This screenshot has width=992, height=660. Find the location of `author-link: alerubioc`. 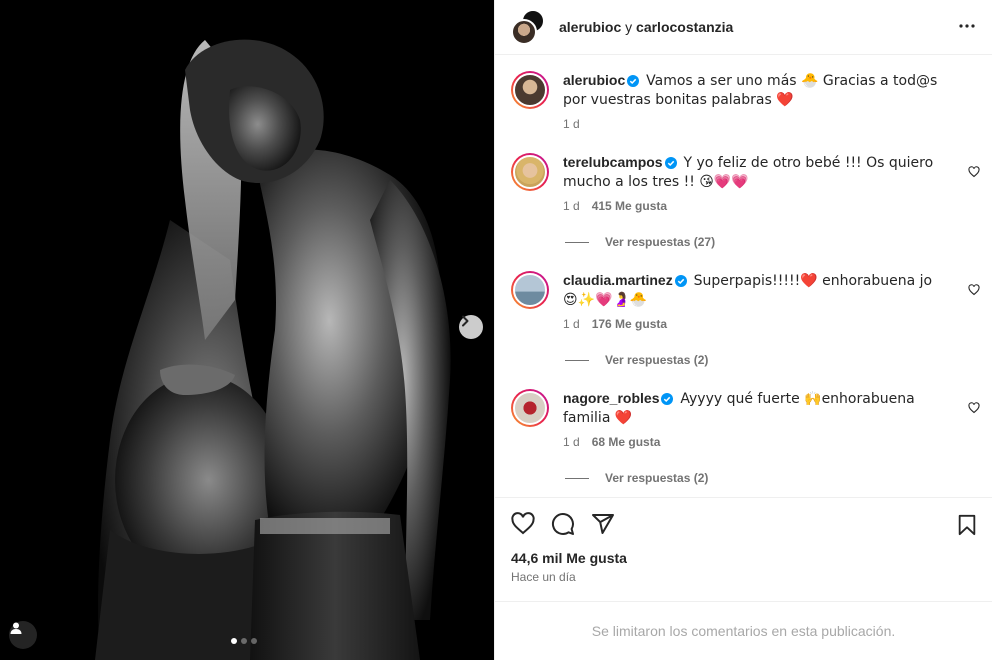

author-link: alerubioc is located at coordinates (590, 27).